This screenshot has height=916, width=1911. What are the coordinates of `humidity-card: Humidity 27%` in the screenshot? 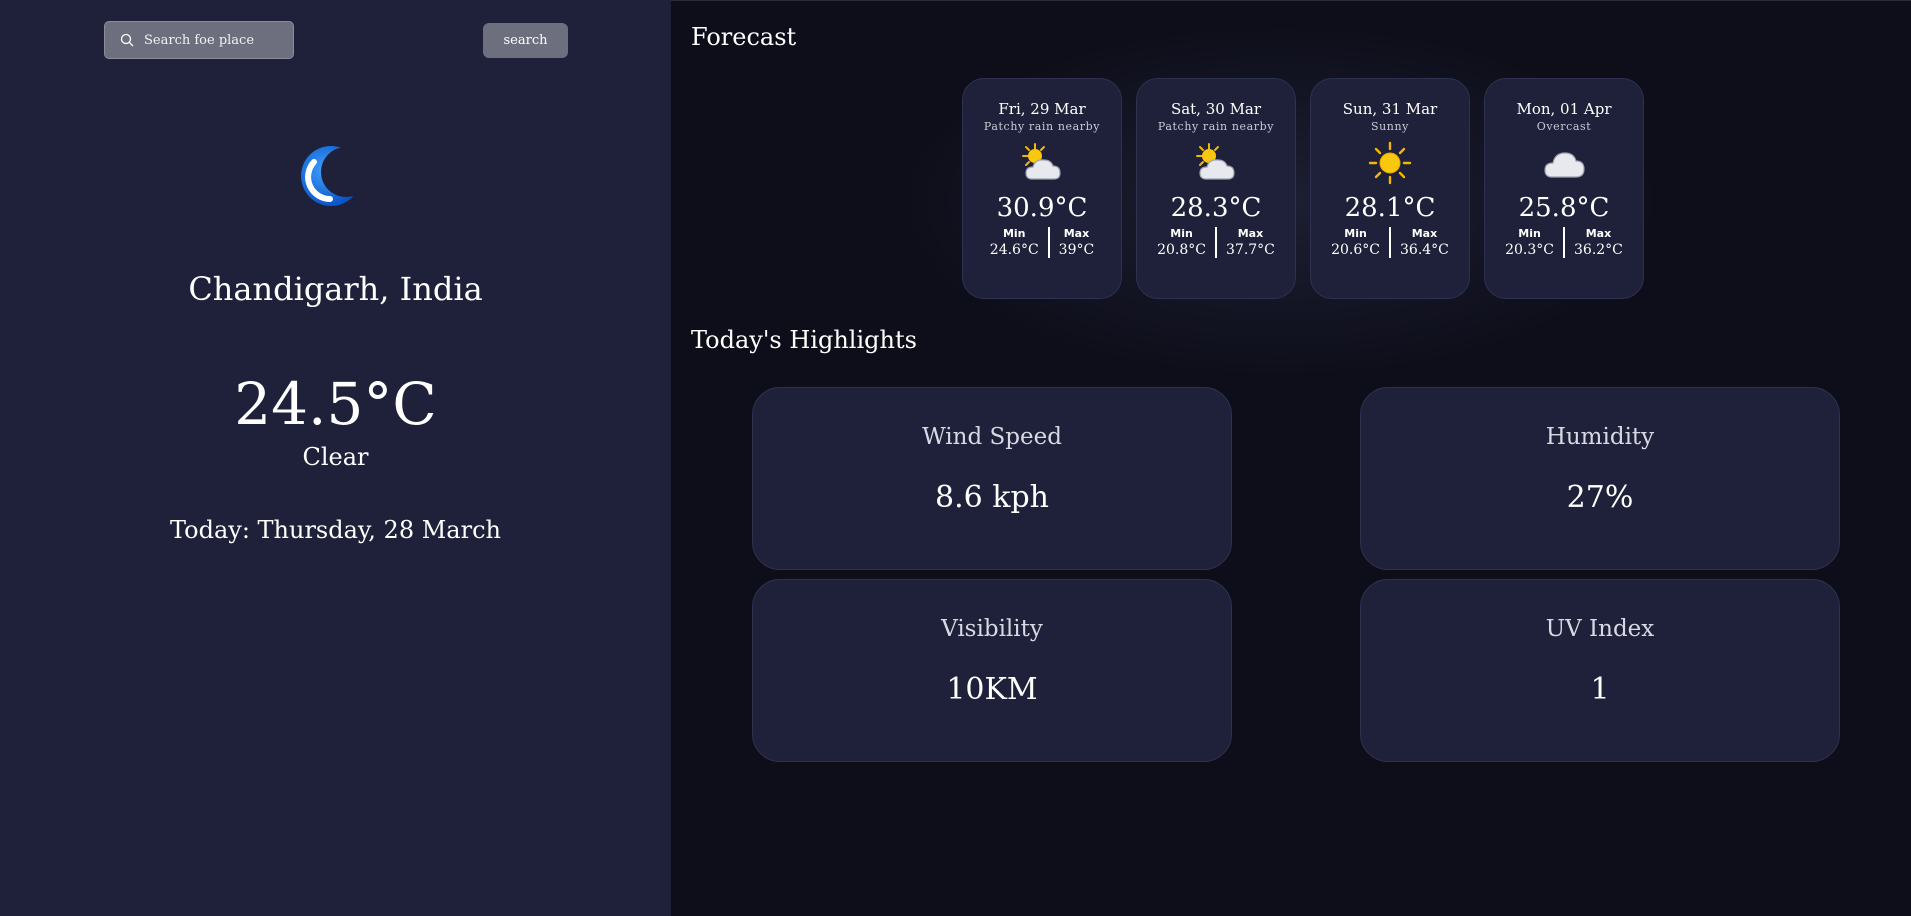 It's located at (1600, 478).